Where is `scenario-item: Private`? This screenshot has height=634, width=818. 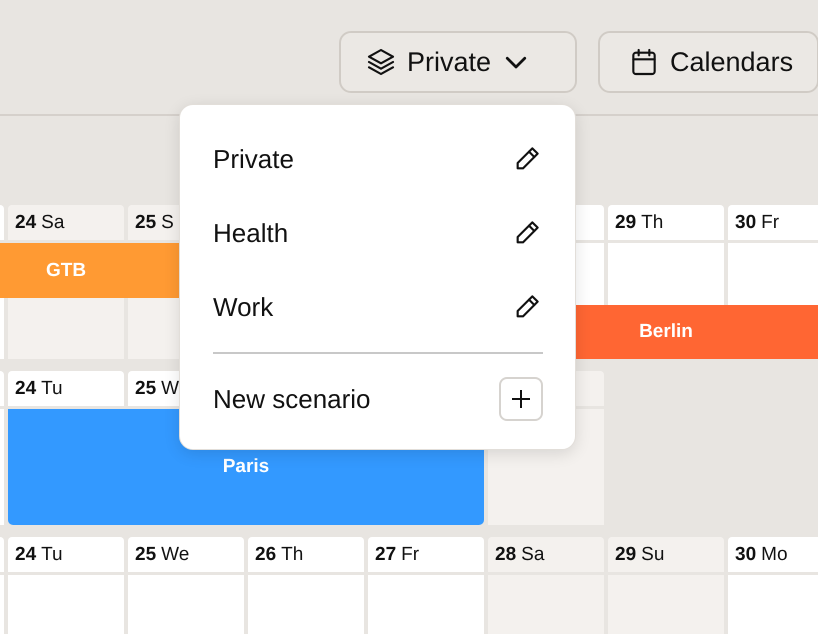 scenario-item: Private is located at coordinates (253, 159).